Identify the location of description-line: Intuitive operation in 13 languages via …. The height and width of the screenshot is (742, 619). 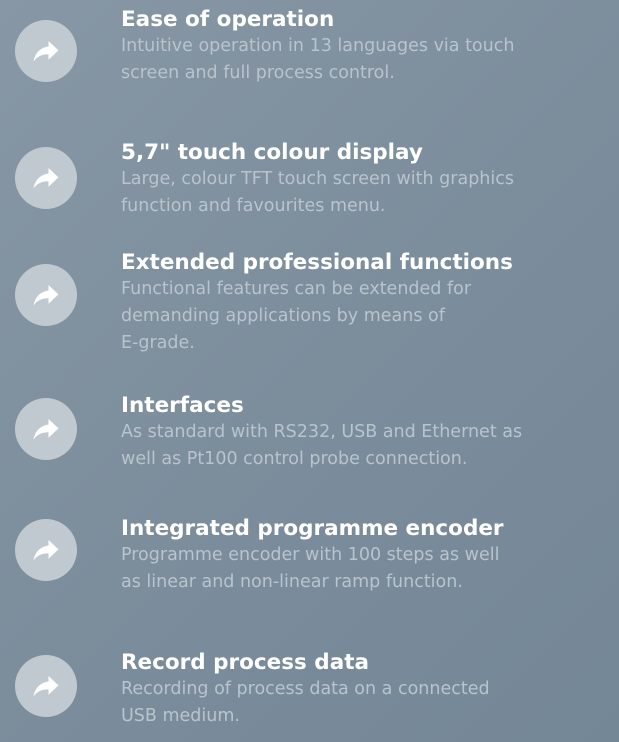
(318, 46).